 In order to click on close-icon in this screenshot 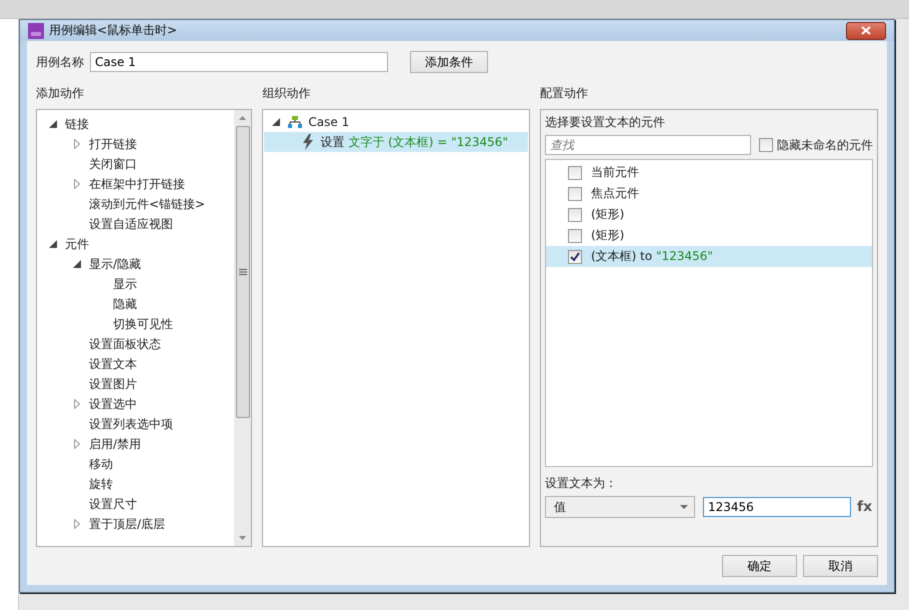, I will do `click(866, 30)`.